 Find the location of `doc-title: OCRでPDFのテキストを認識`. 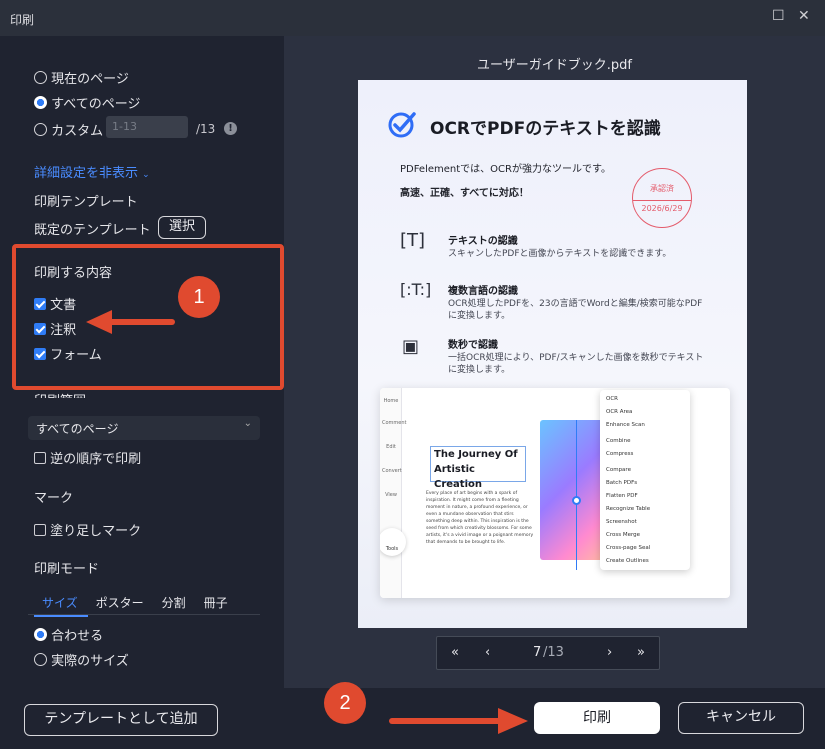

doc-title: OCRでPDFのテキストを認識 is located at coordinates (545, 129).